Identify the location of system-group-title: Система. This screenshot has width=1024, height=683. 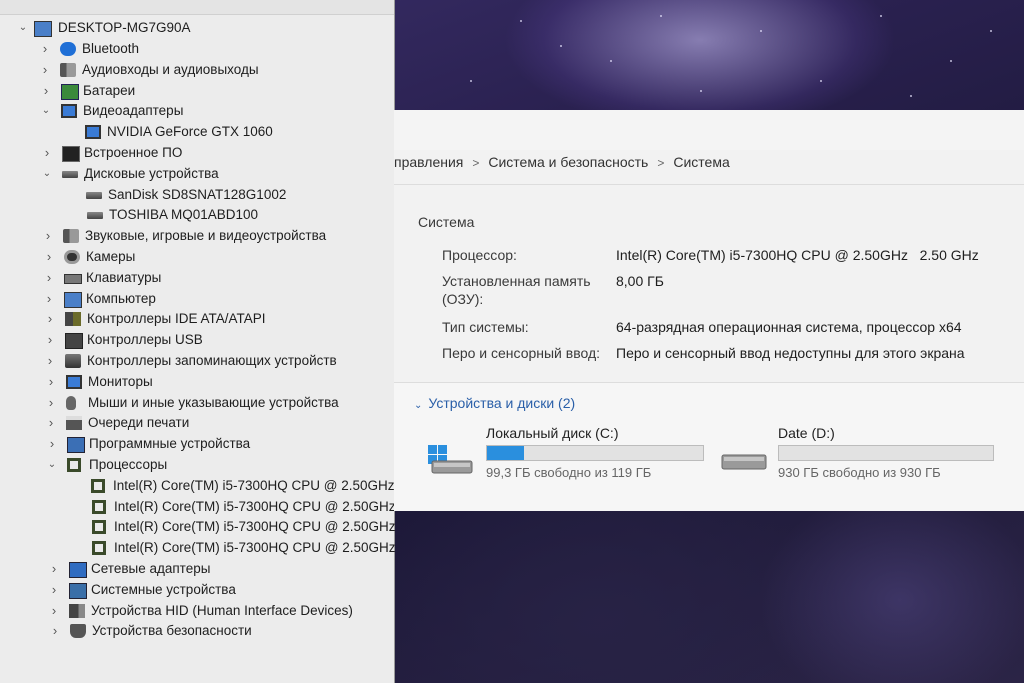
(446, 222).